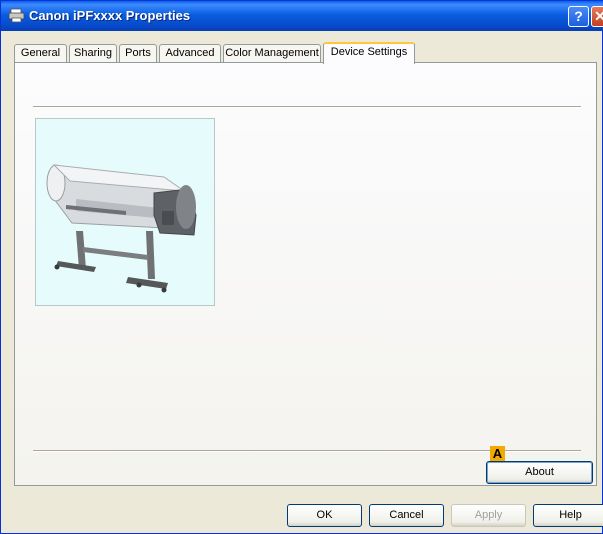 The height and width of the screenshot is (534, 603). What do you see at coordinates (93, 53) in the screenshot?
I see `tab-sharing: Sharing` at bounding box center [93, 53].